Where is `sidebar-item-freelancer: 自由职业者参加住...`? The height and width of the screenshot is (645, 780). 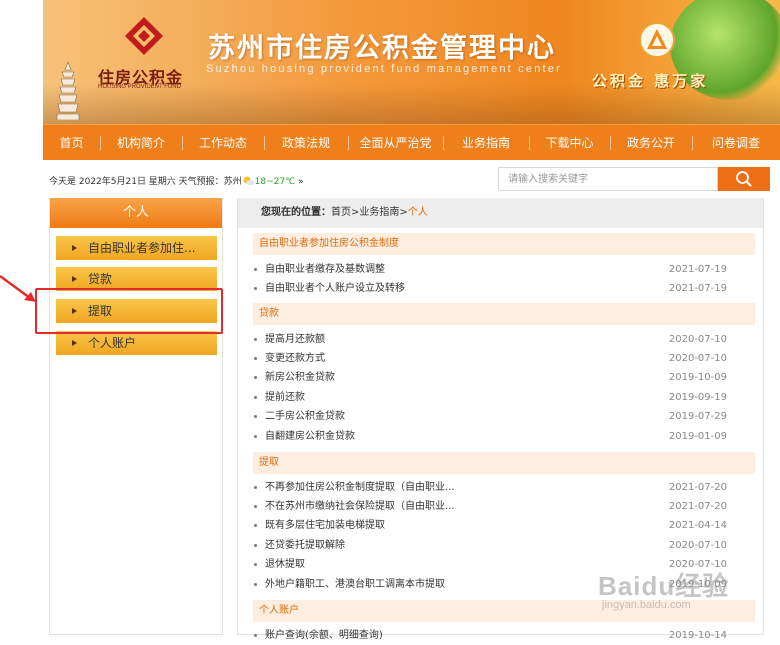 sidebar-item-freelancer: 自由职业者参加住... is located at coordinates (136, 248).